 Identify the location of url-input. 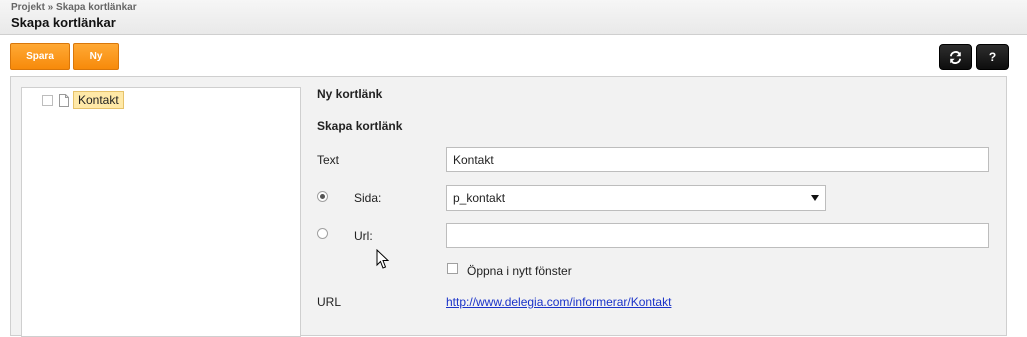
(717, 235).